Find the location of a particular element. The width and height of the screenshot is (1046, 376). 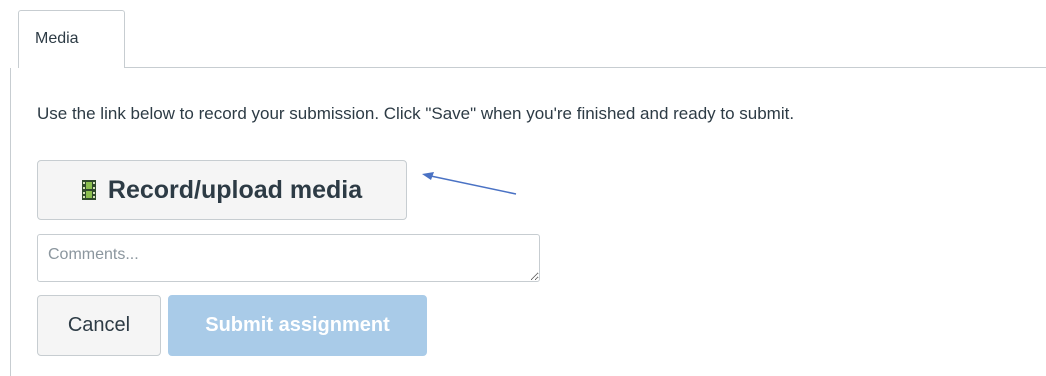

record-upload-media-label: Record/upload media is located at coordinates (235, 189).